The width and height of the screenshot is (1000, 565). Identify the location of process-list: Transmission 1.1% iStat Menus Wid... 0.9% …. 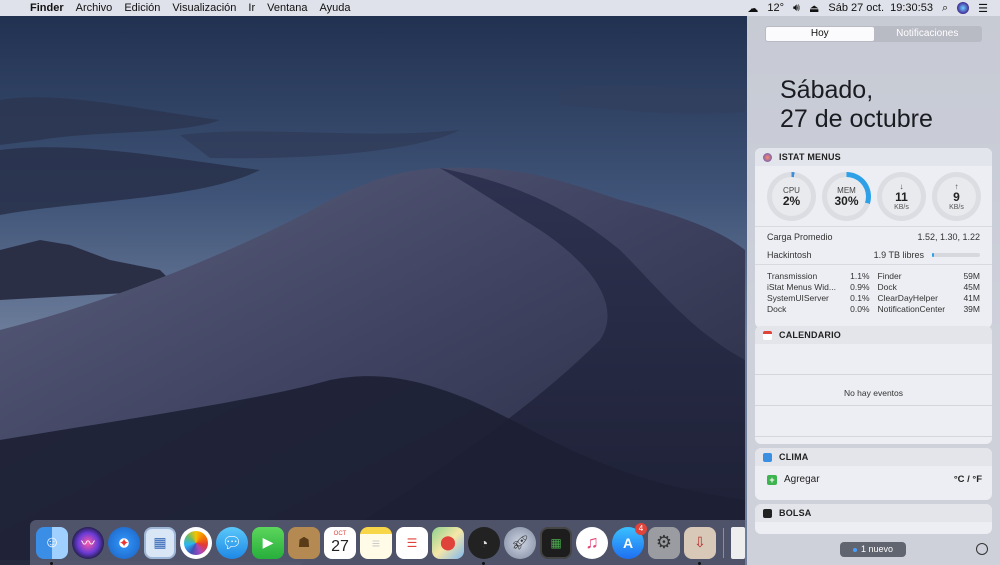
(873, 293).